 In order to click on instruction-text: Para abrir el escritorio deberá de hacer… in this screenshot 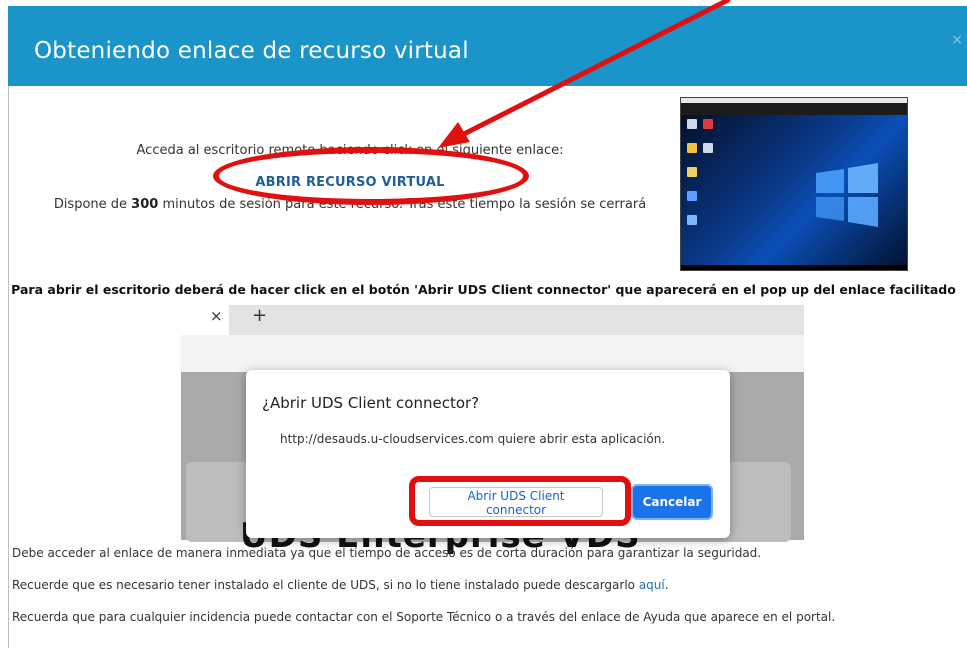, I will do `click(483, 289)`.